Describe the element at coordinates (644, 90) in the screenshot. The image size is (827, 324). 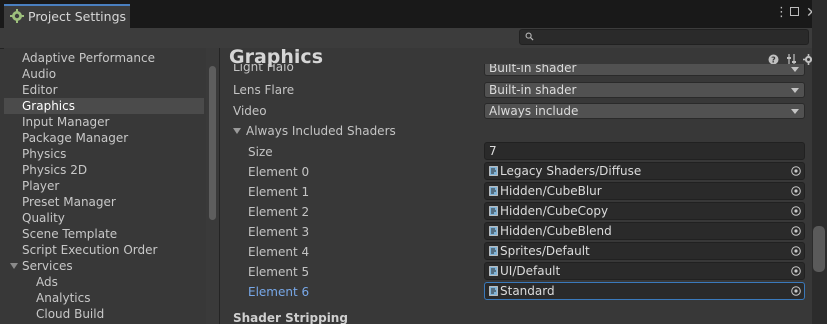
I see `lens-flare-dropdown: Built-in shader` at that location.